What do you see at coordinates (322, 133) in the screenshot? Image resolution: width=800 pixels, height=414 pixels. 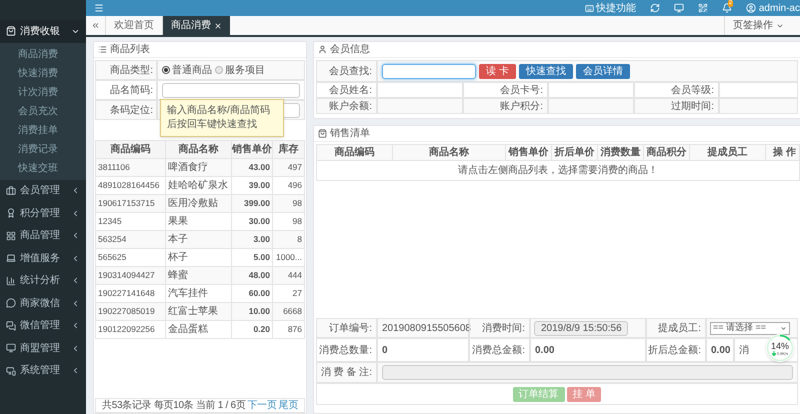 I see `bag-icon` at bounding box center [322, 133].